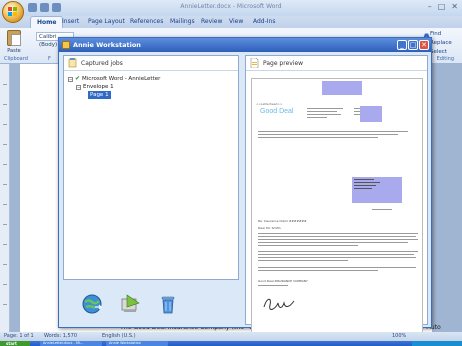 Image resolution: width=462 pixels, height=346 pixels. What do you see at coordinates (19, 336) in the screenshot?
I see `page-count: Page: 1 of 1` at bounding box center [19, 336].